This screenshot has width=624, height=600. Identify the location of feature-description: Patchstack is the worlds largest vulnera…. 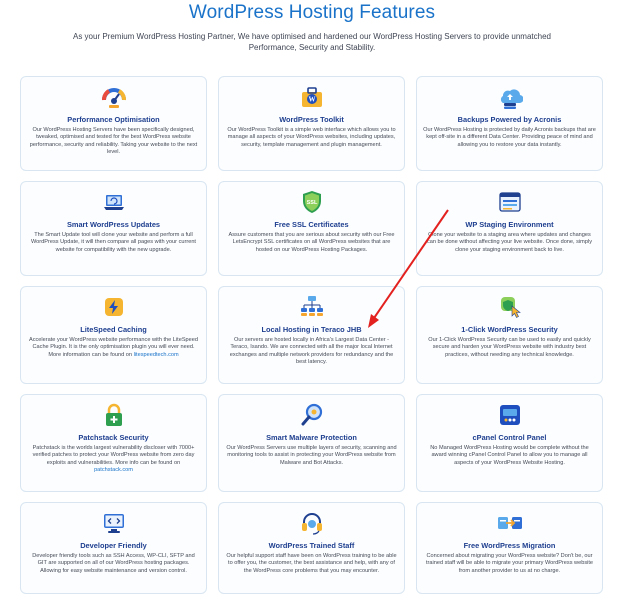
(113, 459).